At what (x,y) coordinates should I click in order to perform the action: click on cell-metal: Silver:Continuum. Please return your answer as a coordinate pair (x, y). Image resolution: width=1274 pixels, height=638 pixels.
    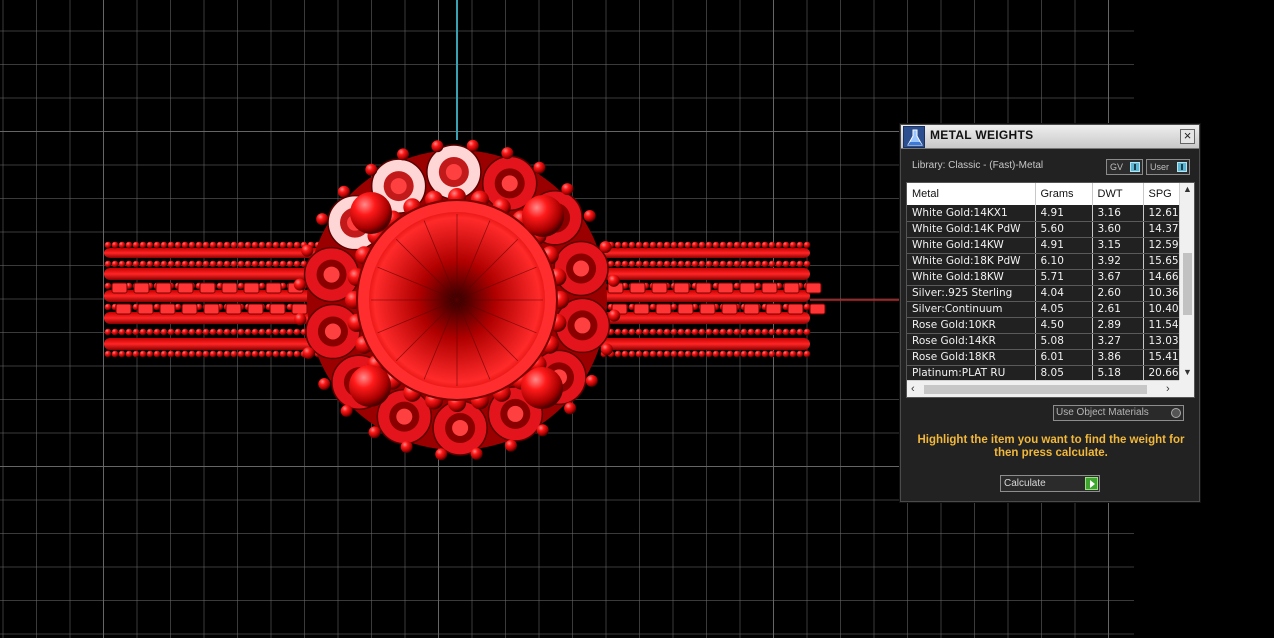
    Looking at the image, I should click on (971, 309).